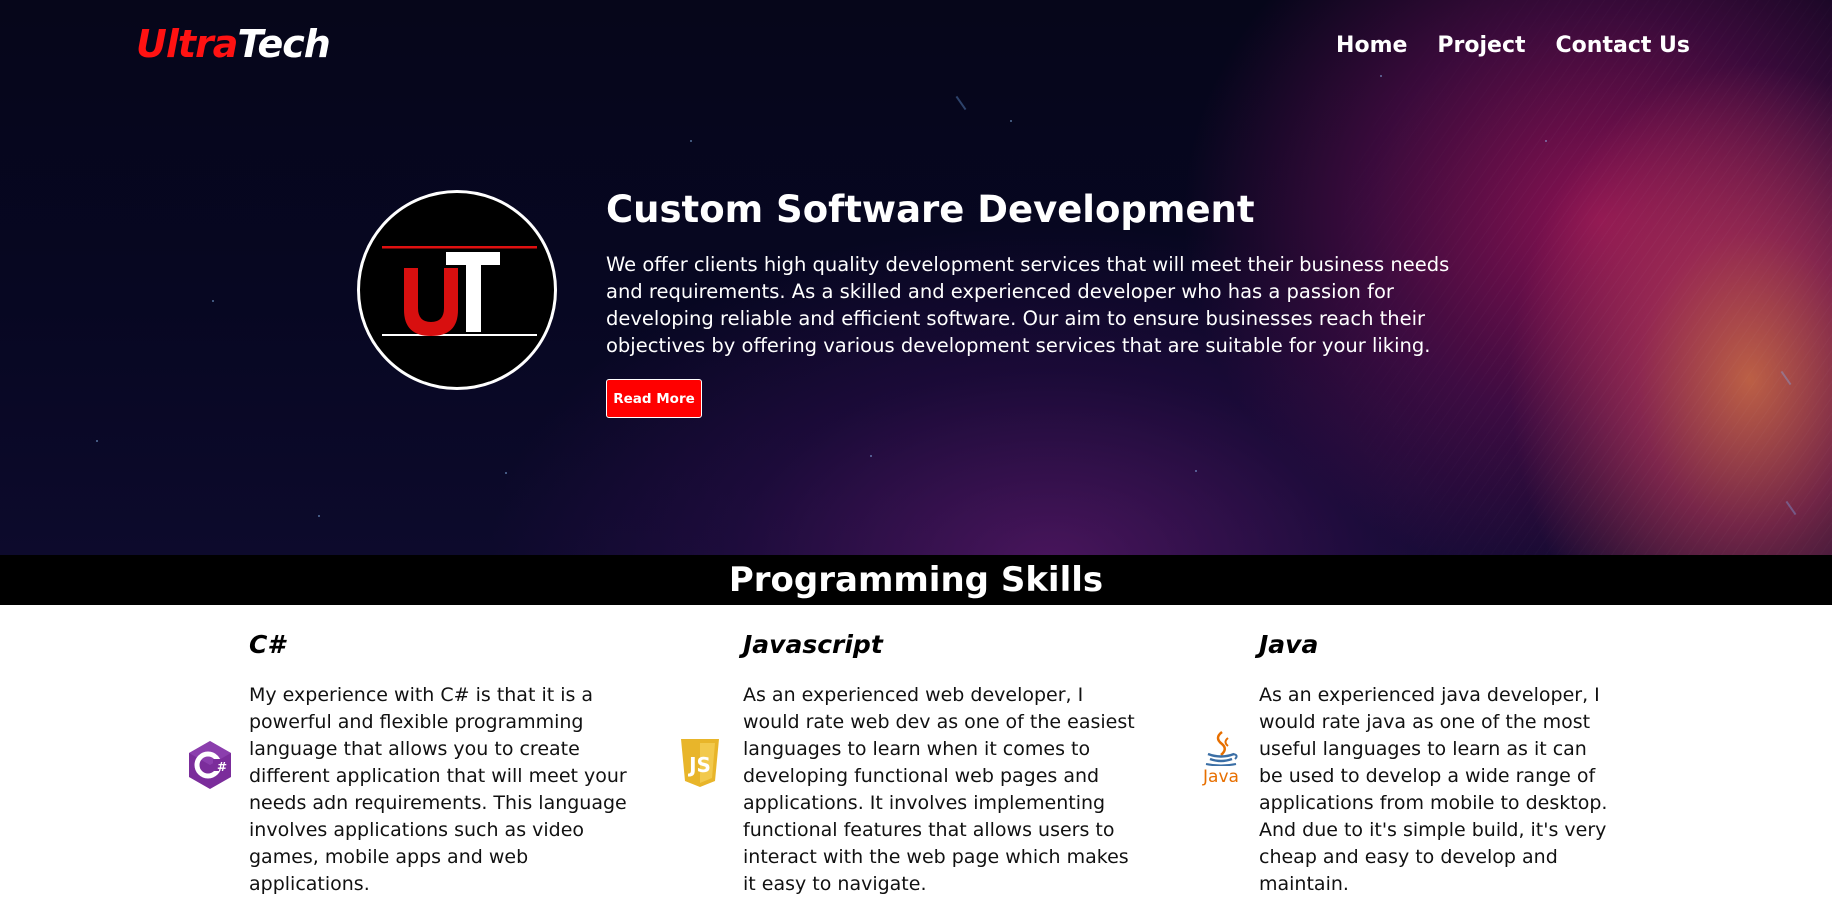  Describe the element at coordinates (187, 44) in the screenshot. I see `brand-logo-ultra: Ultra` at that location.